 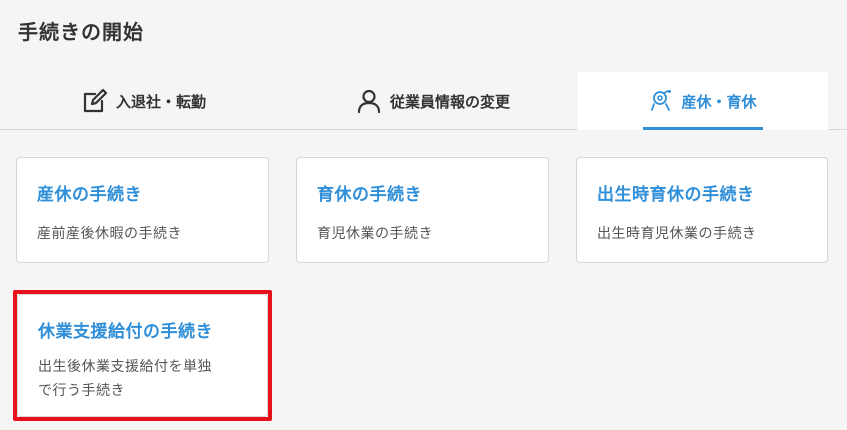 What do you see at coordinates (81, 391) in the screenshot?
I see `card-description-line: で行う手続き` at bounding box center [81, 391].